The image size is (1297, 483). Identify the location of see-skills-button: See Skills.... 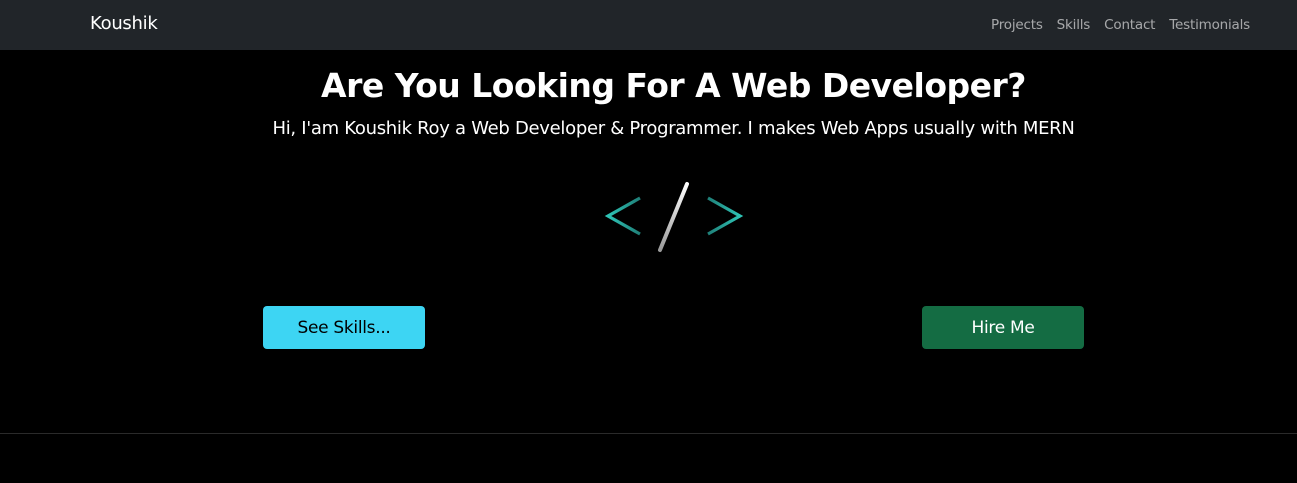
(344, 327).